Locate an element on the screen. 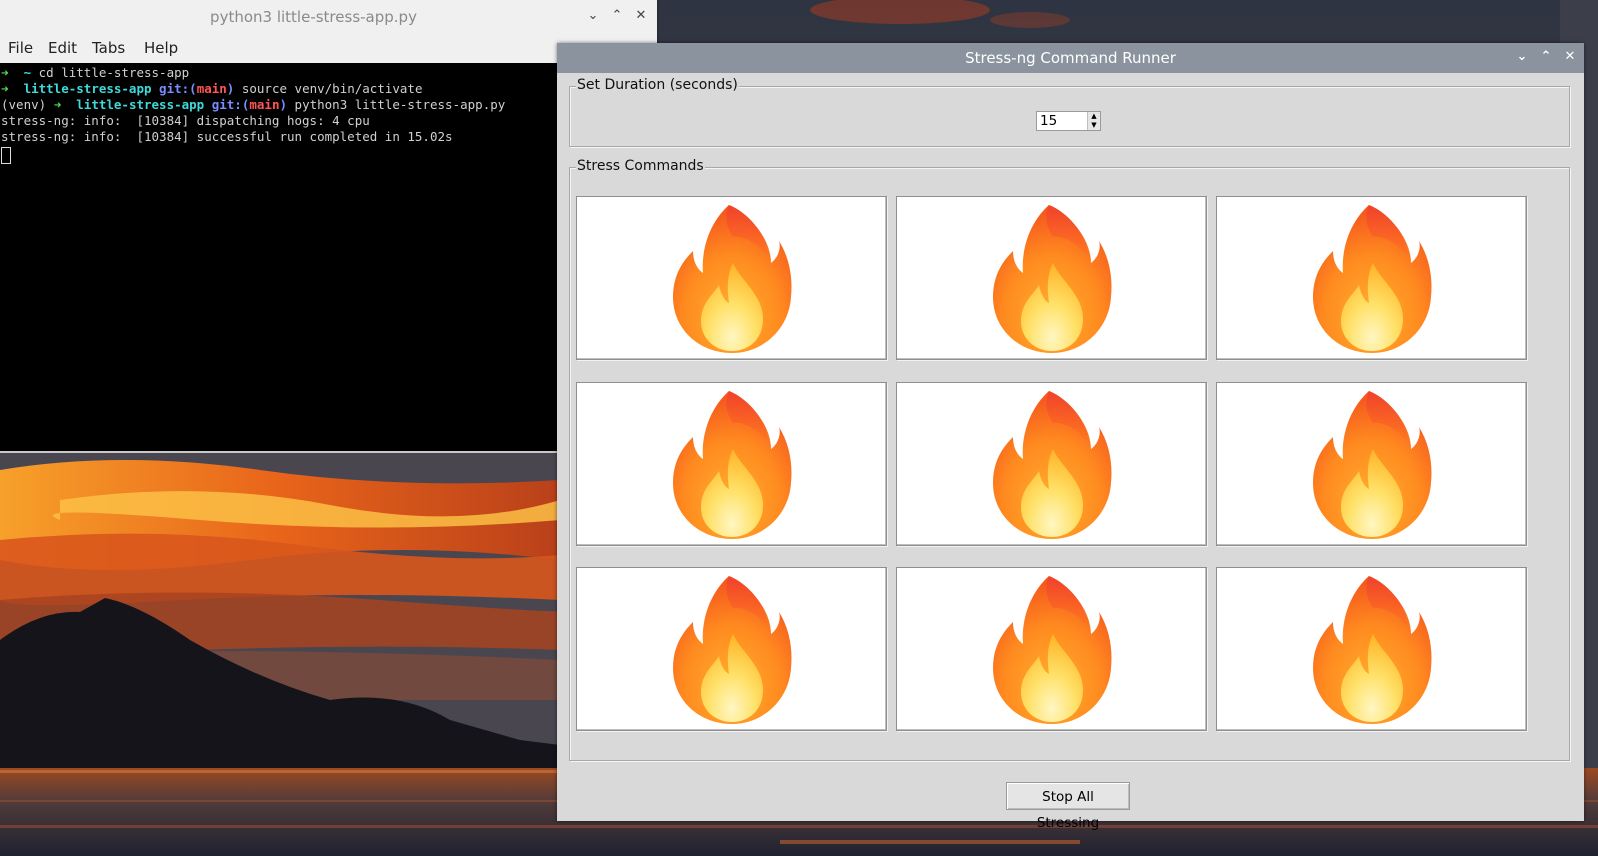 This screenshot has width=1598, height=856. maximize-button: ⌃ is located at coordinates (617, 16).